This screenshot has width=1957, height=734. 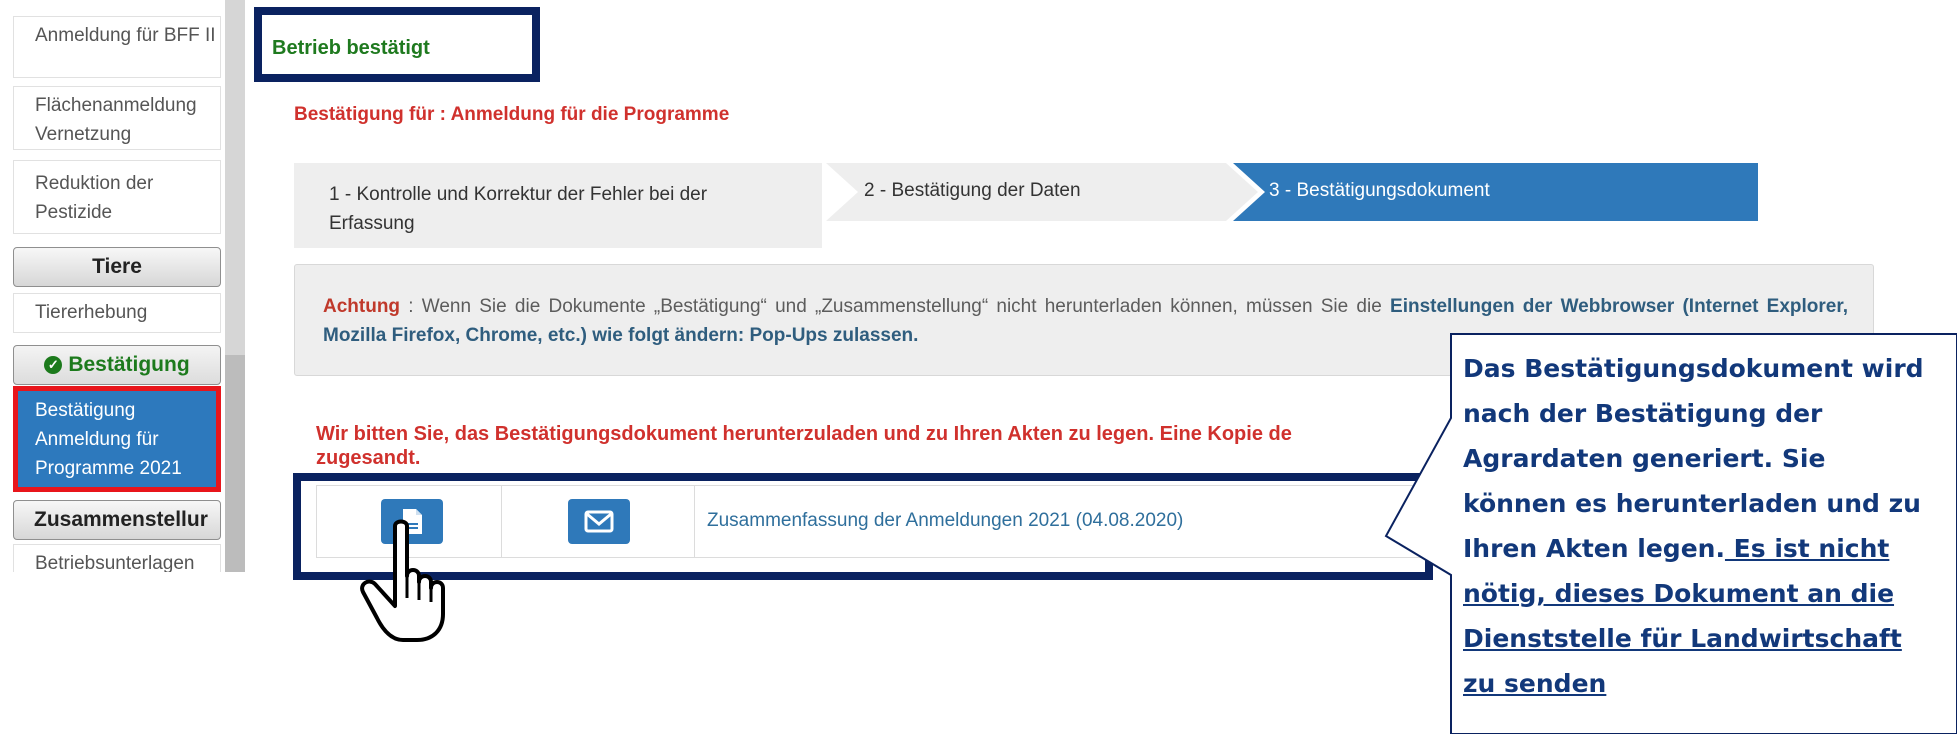 I want to click on hand-pointer-icon, so click(x=402, y=580).